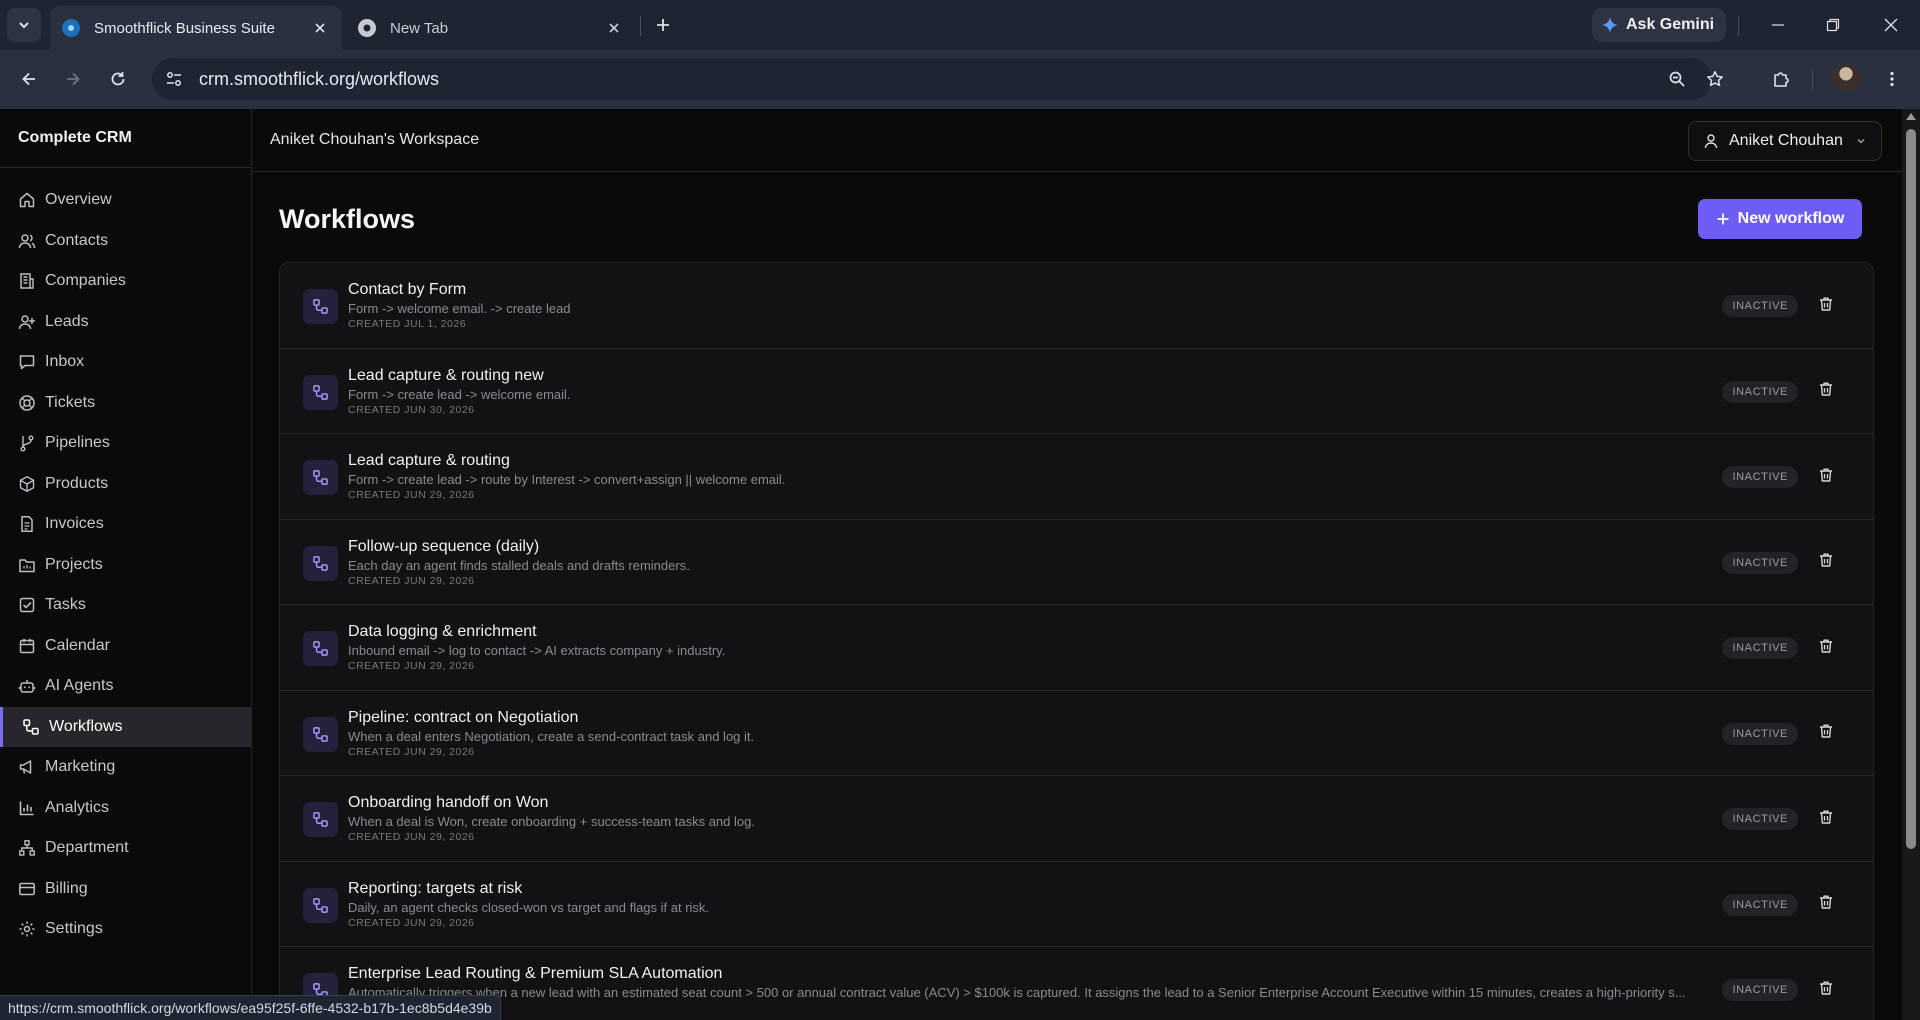  I want to click on chevron-down-icon, so click(1861, 141).